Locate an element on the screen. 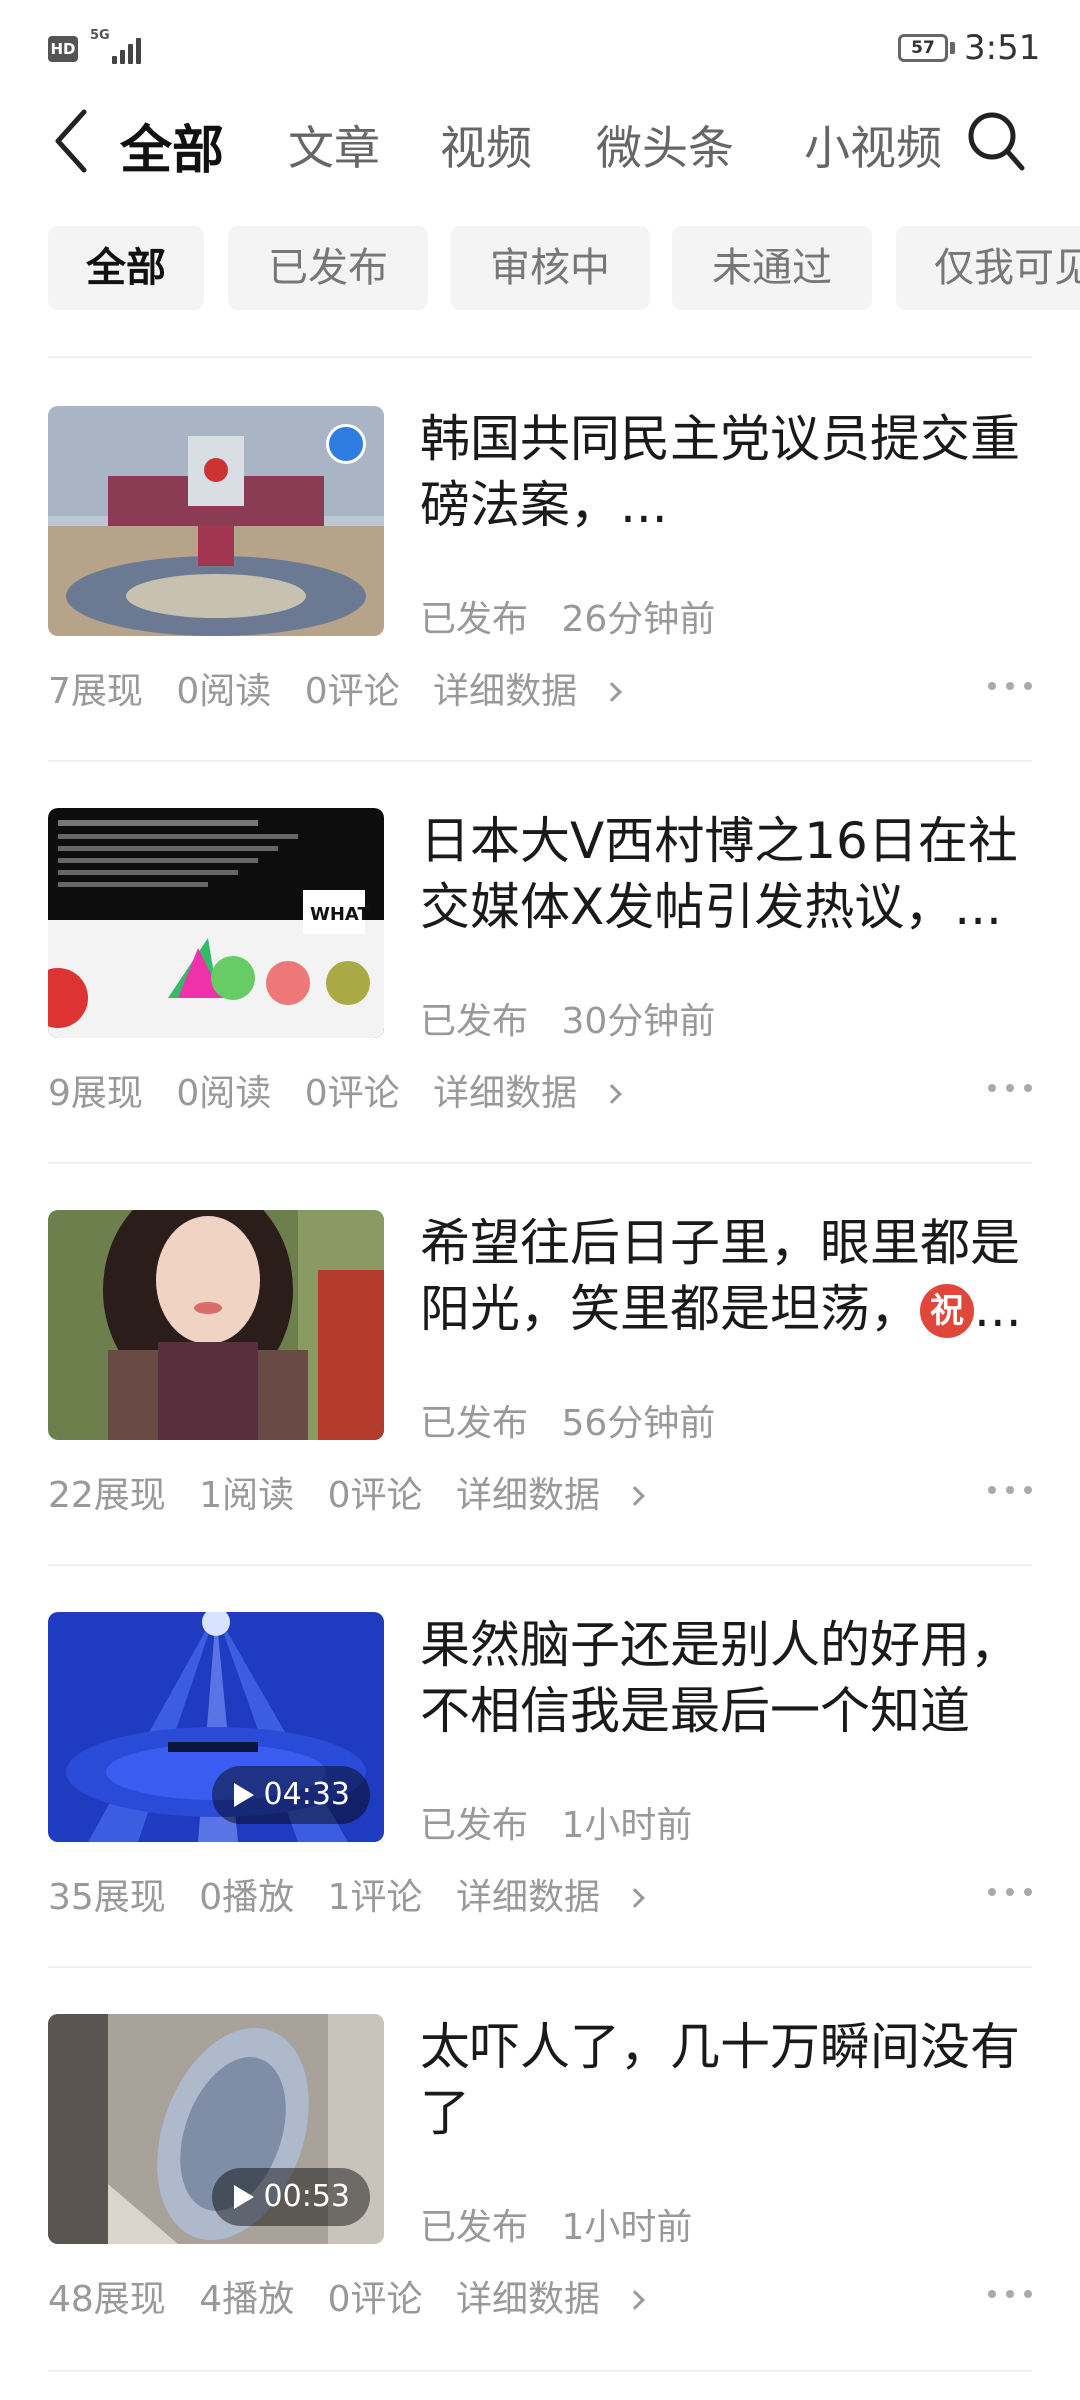  top-nav: 全部 文章 视频 微头条 小视频 is located at coordinates (540, 145).